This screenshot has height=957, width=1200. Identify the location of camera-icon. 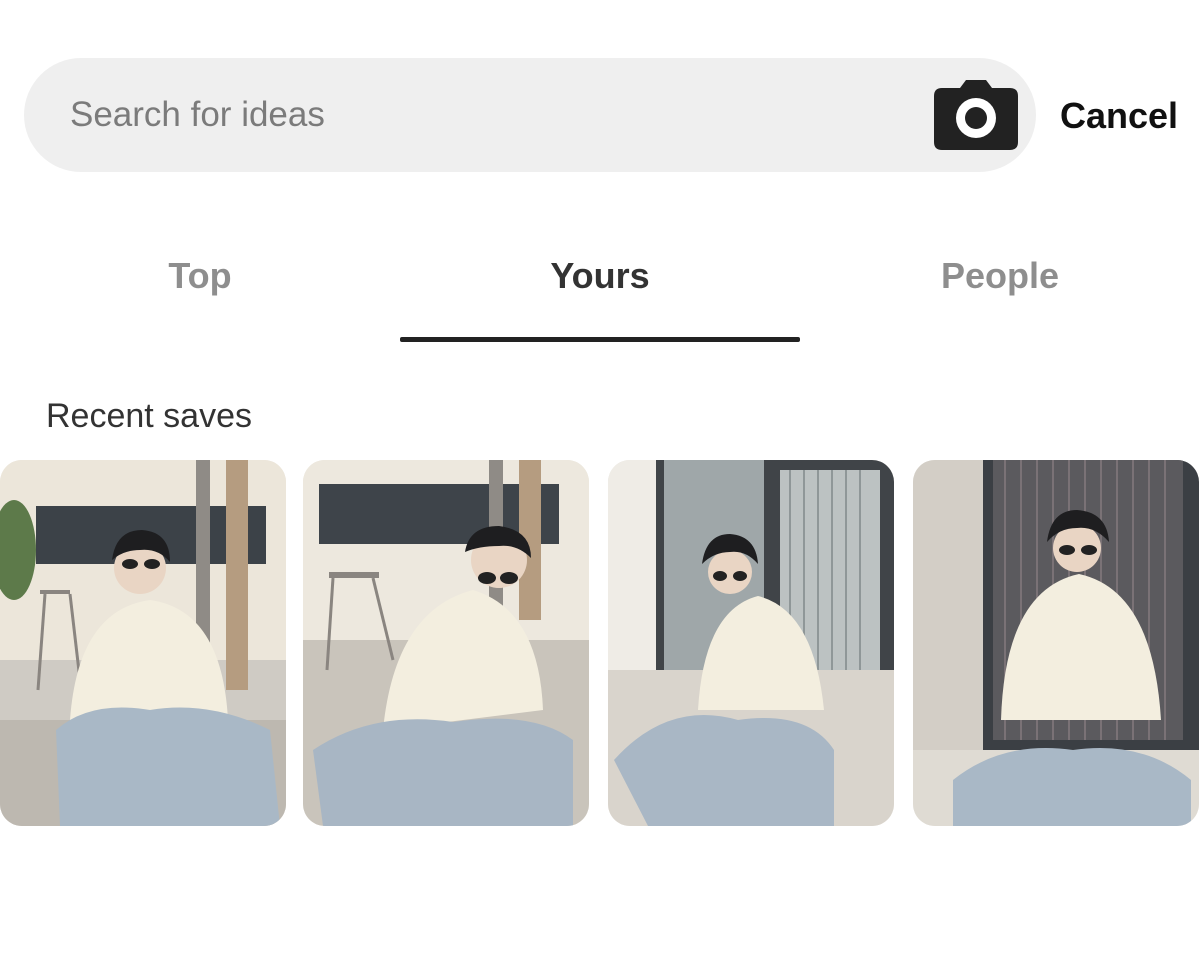
(976, 115).